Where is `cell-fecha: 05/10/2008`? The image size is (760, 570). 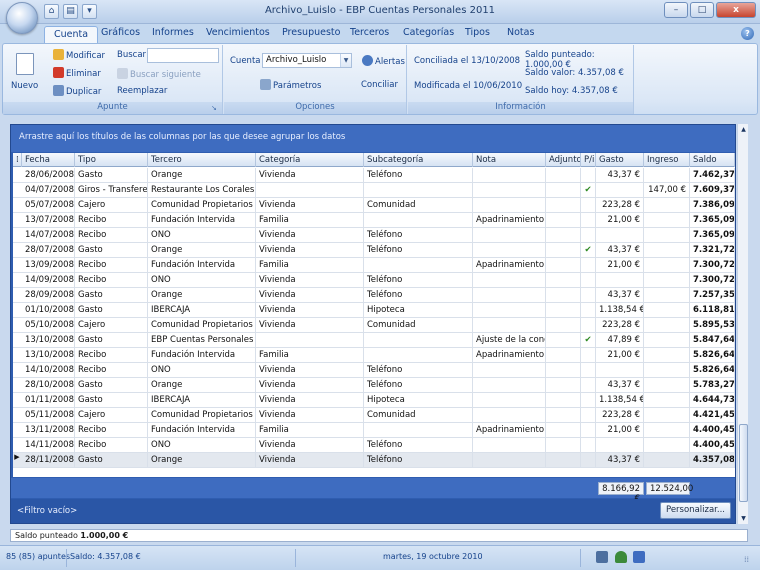 cell-fecha: 05/10/2008 is located at coordinates (48, 325).